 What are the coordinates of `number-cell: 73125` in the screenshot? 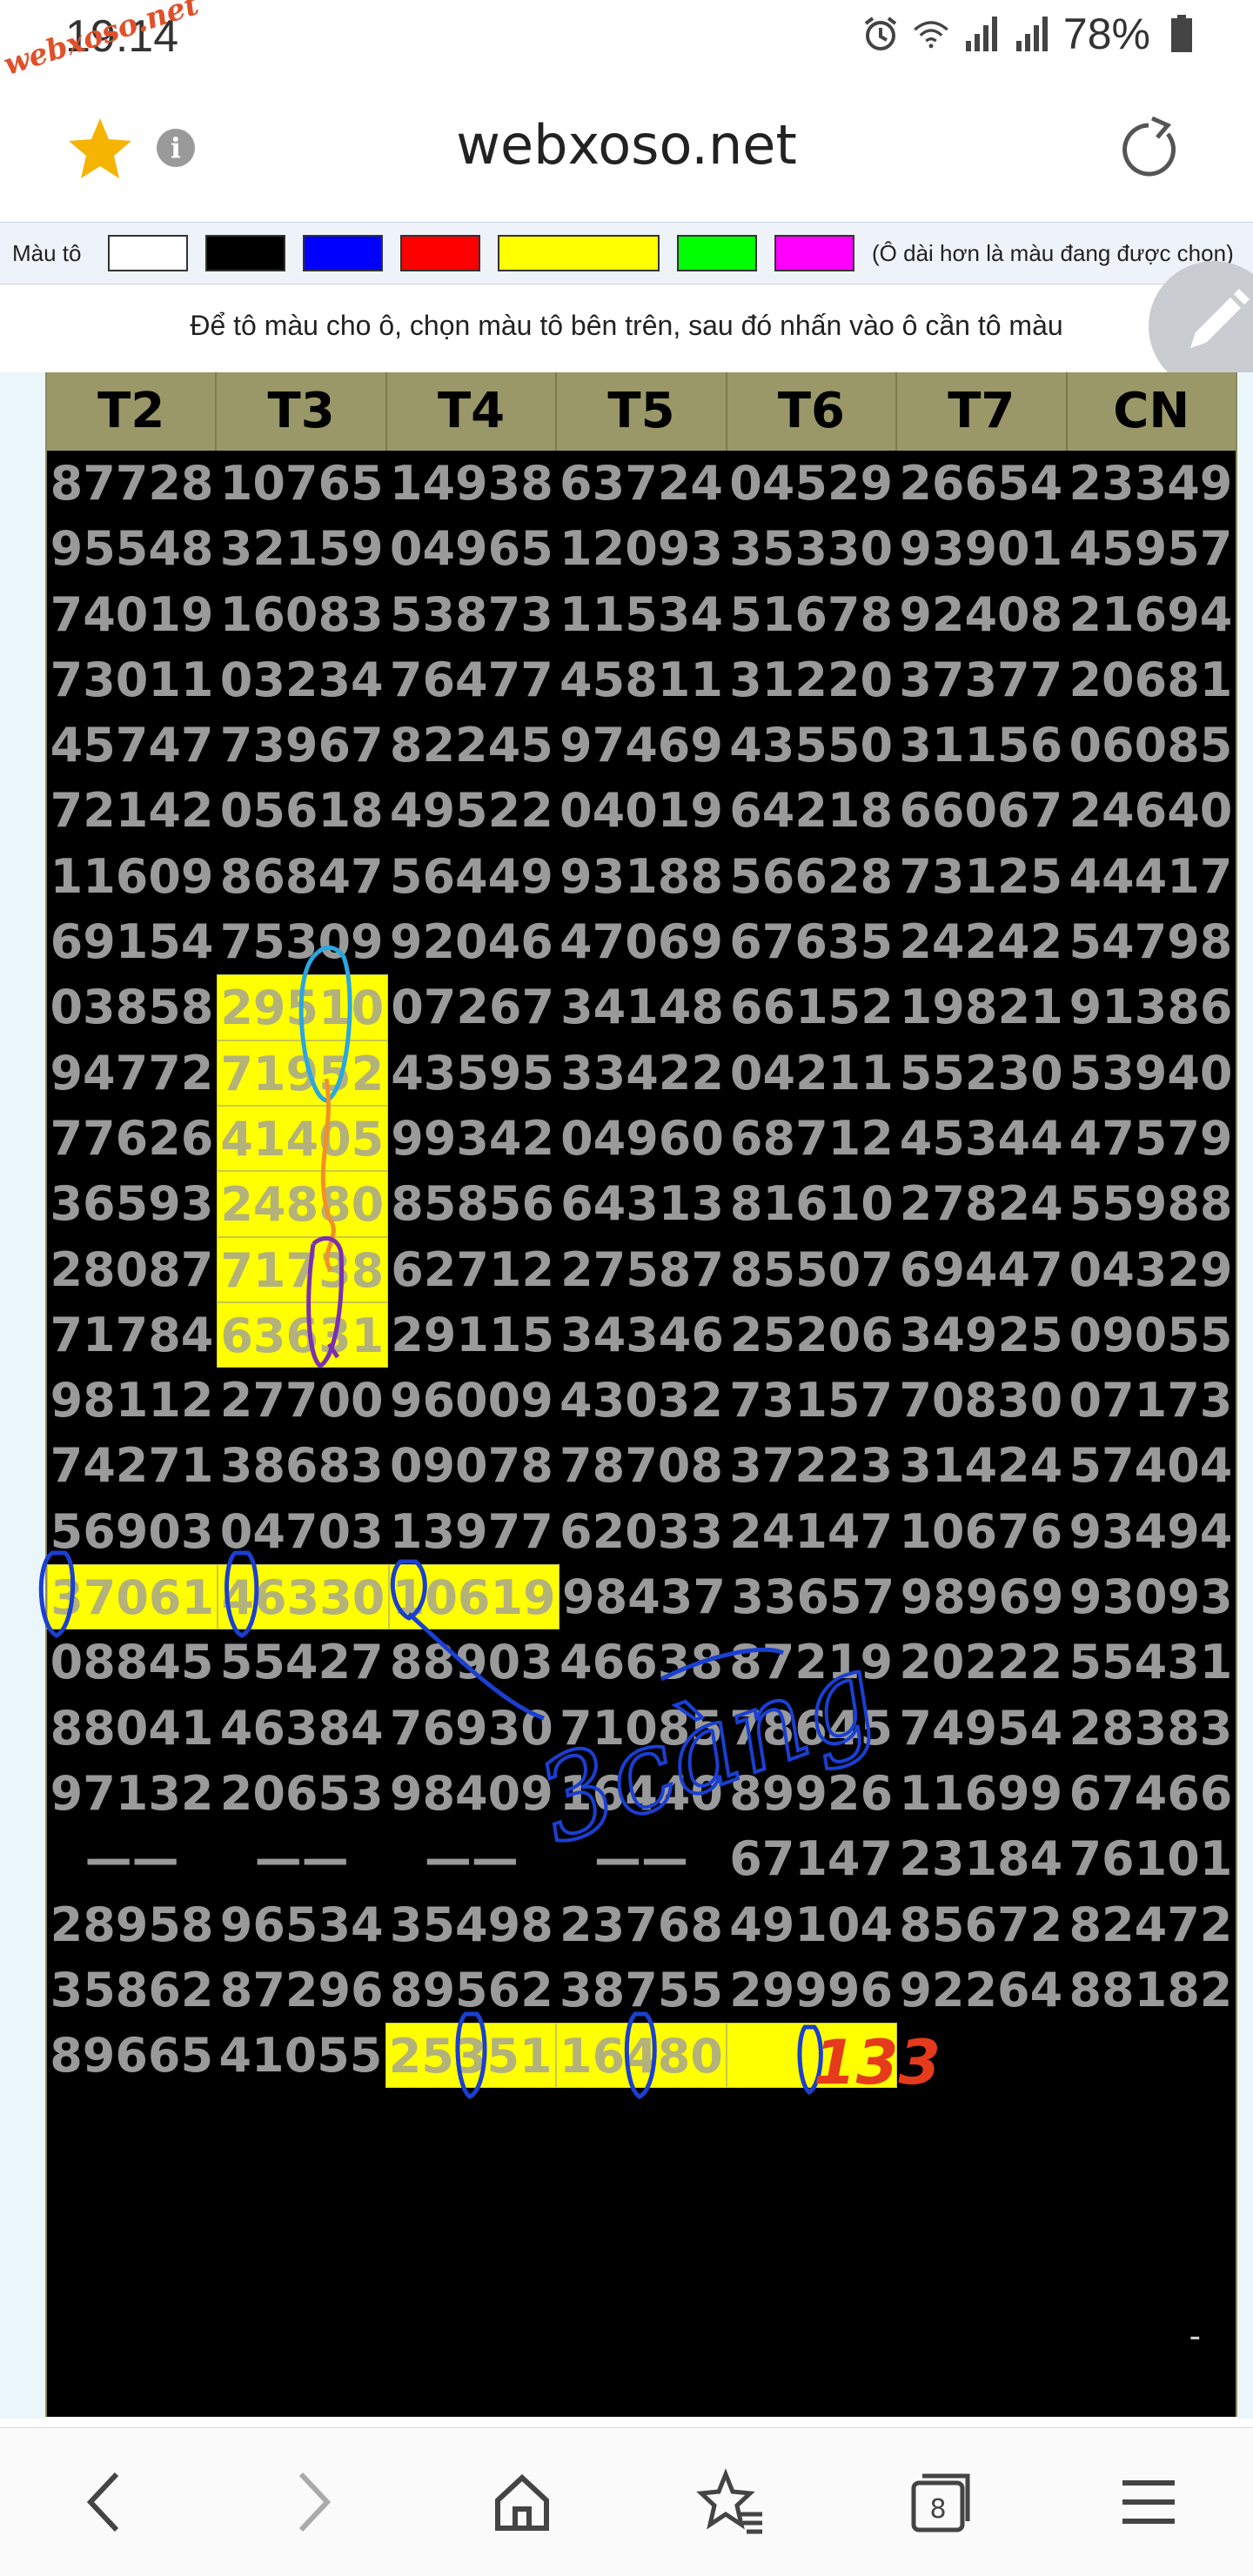 It's located at (981, 876).